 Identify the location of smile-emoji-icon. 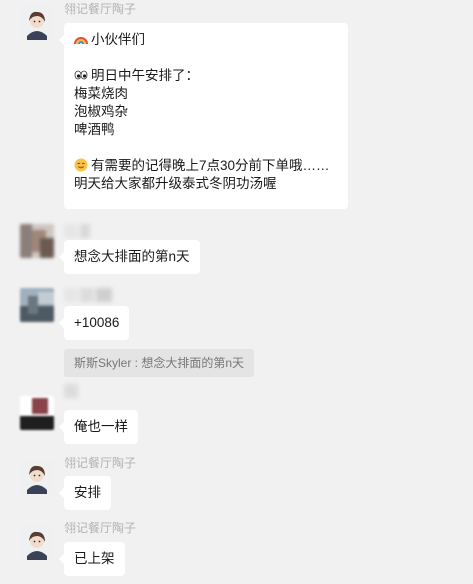
(81, 165).